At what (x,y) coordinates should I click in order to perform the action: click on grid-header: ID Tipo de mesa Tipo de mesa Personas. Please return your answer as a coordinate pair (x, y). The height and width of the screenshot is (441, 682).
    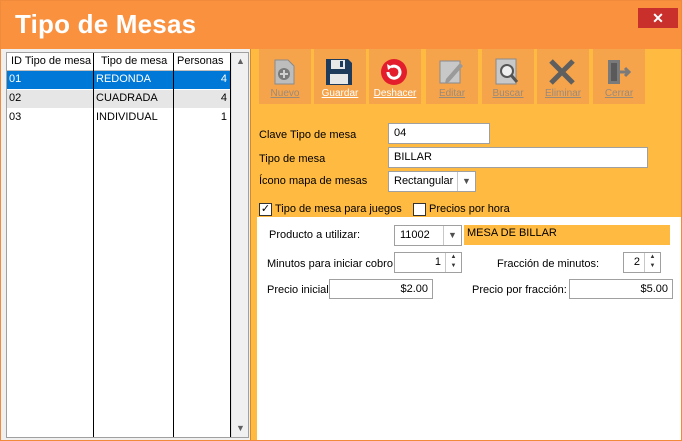
    Looking at the image, I should click on (119, 62).